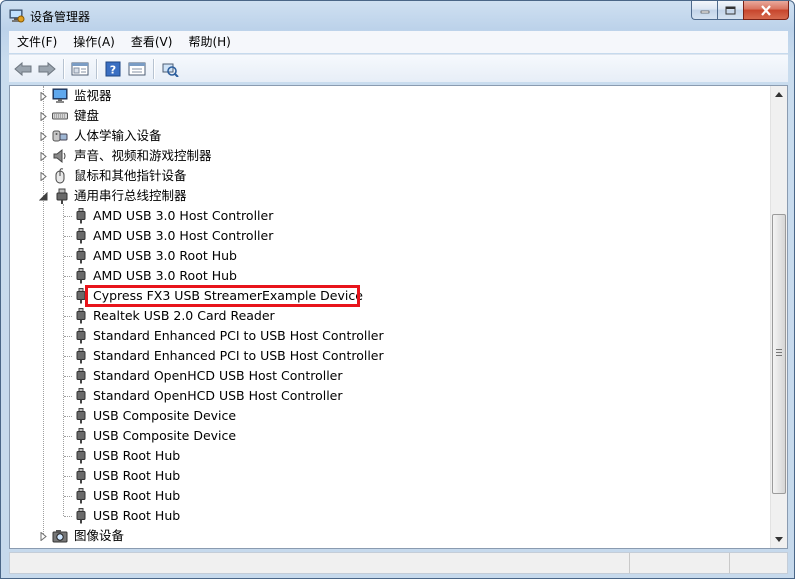 This screenshot has width=795, height=579. I want to click on update-driver-icon, so click(137, 68).